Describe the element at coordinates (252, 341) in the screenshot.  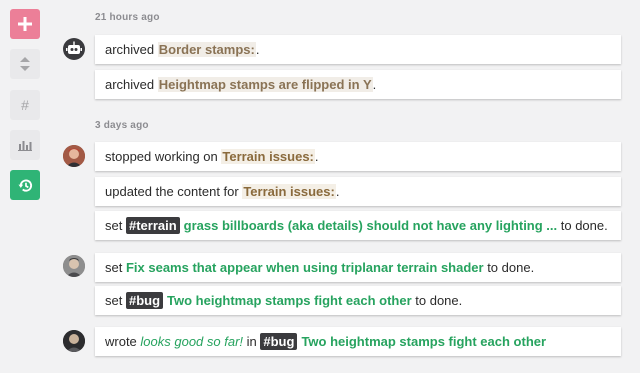
I see `connector-text: in` at that location.